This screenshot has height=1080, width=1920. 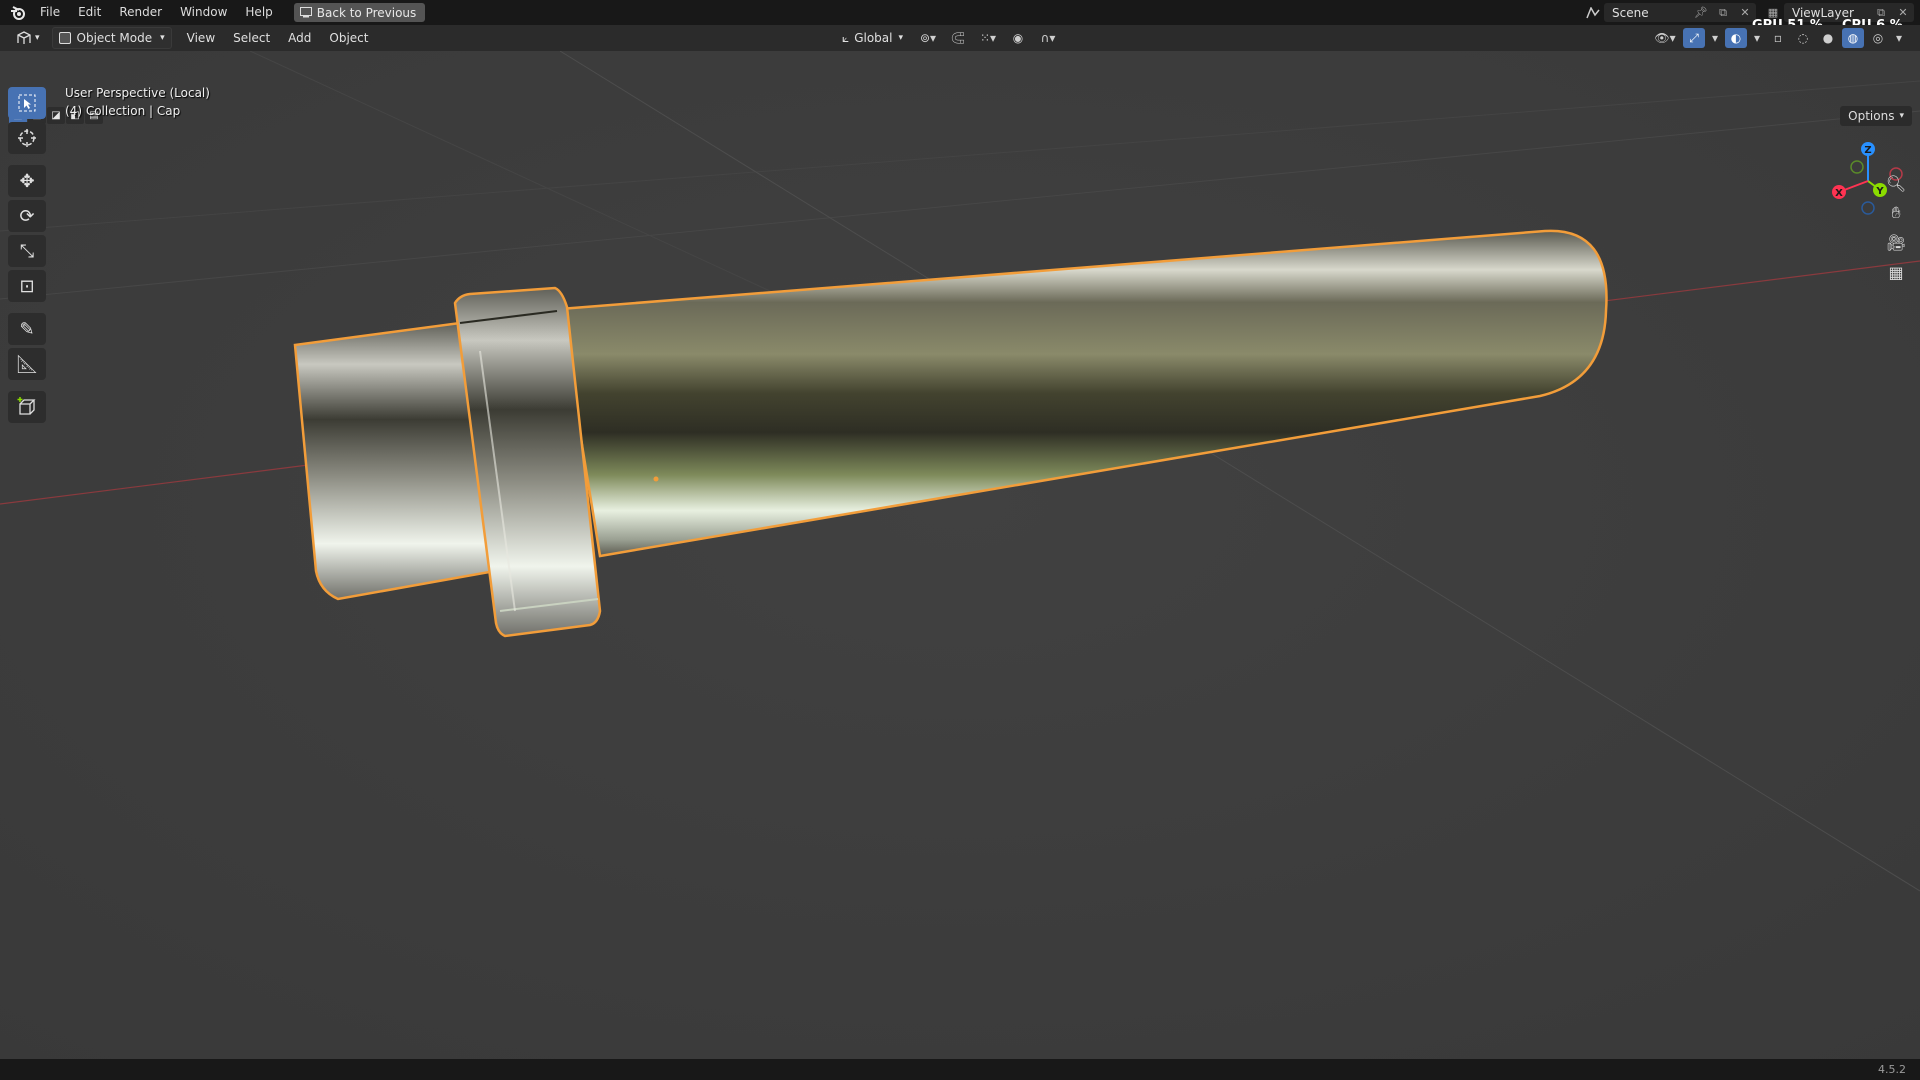 I want to click on editor-type-selector: ▾, so click(x=28, y=38).